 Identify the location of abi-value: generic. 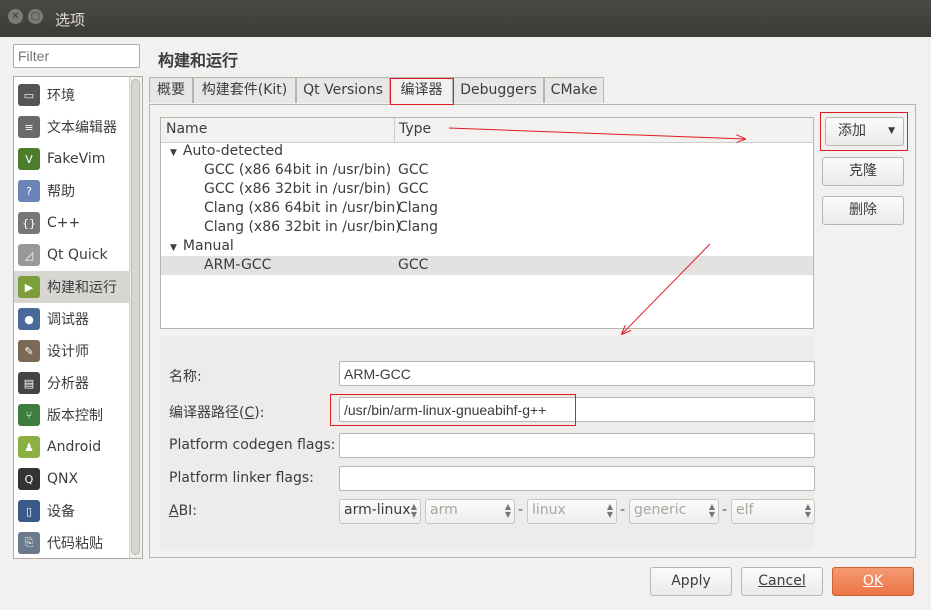
(660, 510).